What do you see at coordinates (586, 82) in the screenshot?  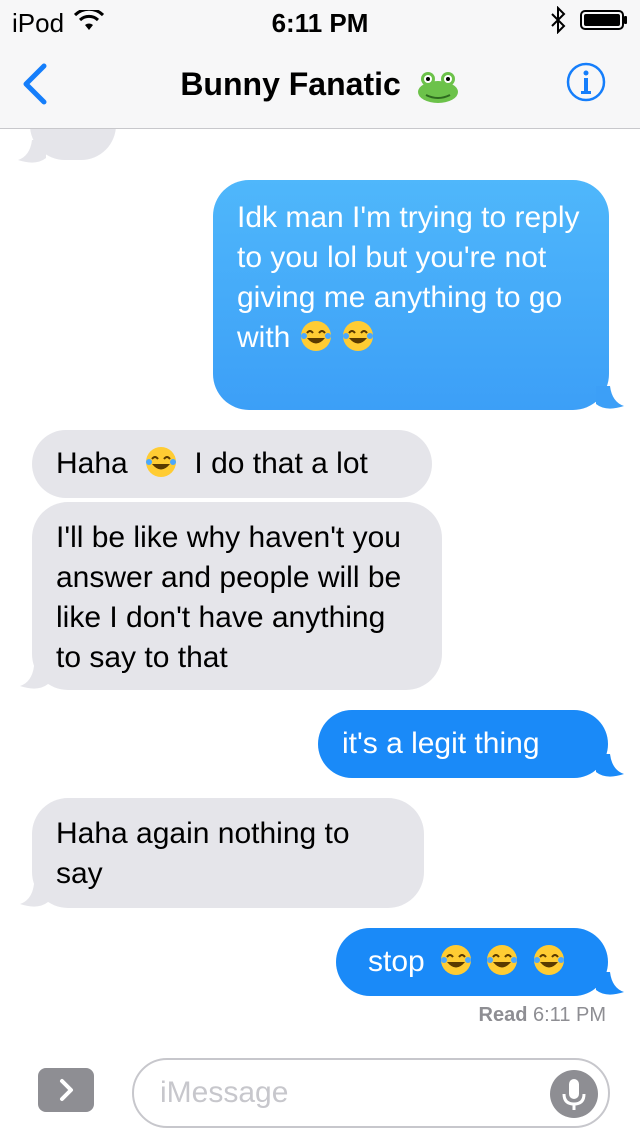 I see `info-icon` at bounding box center [586, 82].